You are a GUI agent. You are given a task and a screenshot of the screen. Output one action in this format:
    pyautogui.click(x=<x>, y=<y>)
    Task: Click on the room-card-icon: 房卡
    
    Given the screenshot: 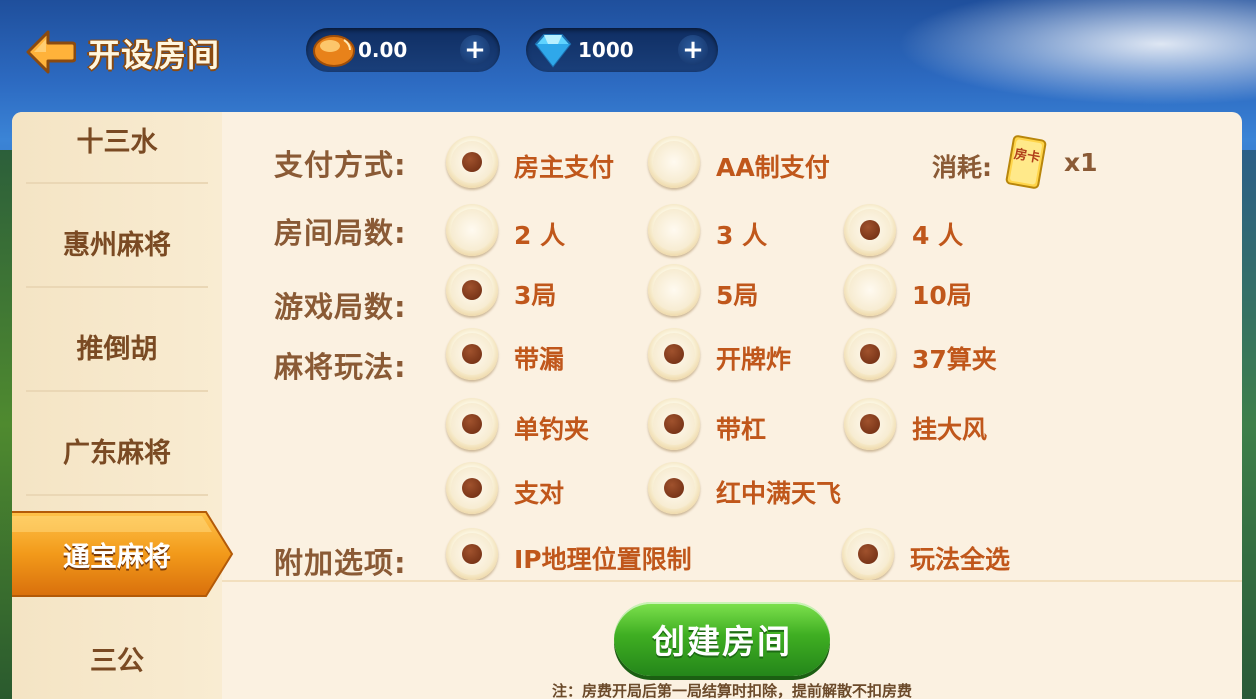 What is the action you would take?
    pyautogui.click(x=1026, y=162)
    